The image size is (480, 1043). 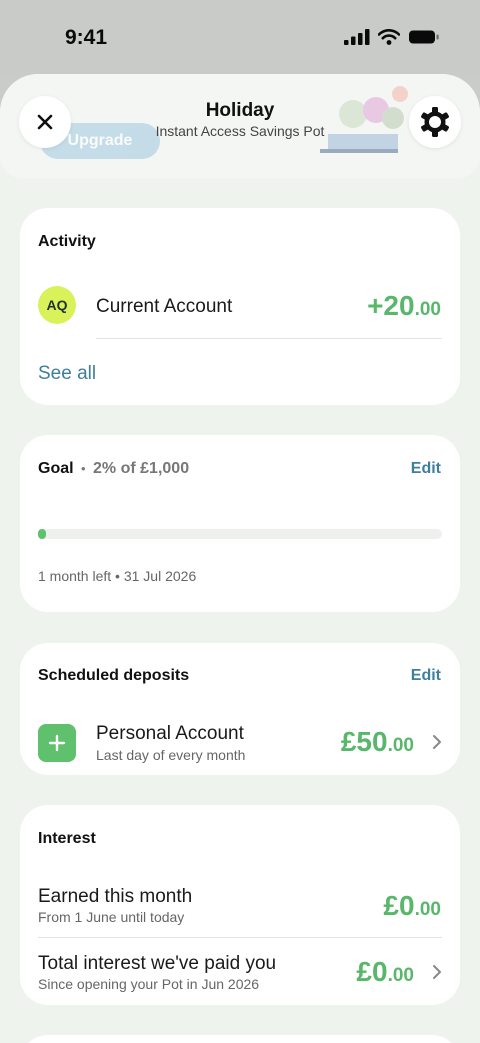 I want to click on scheduled-row-amount: £50.00, so click(x=377, y=741).